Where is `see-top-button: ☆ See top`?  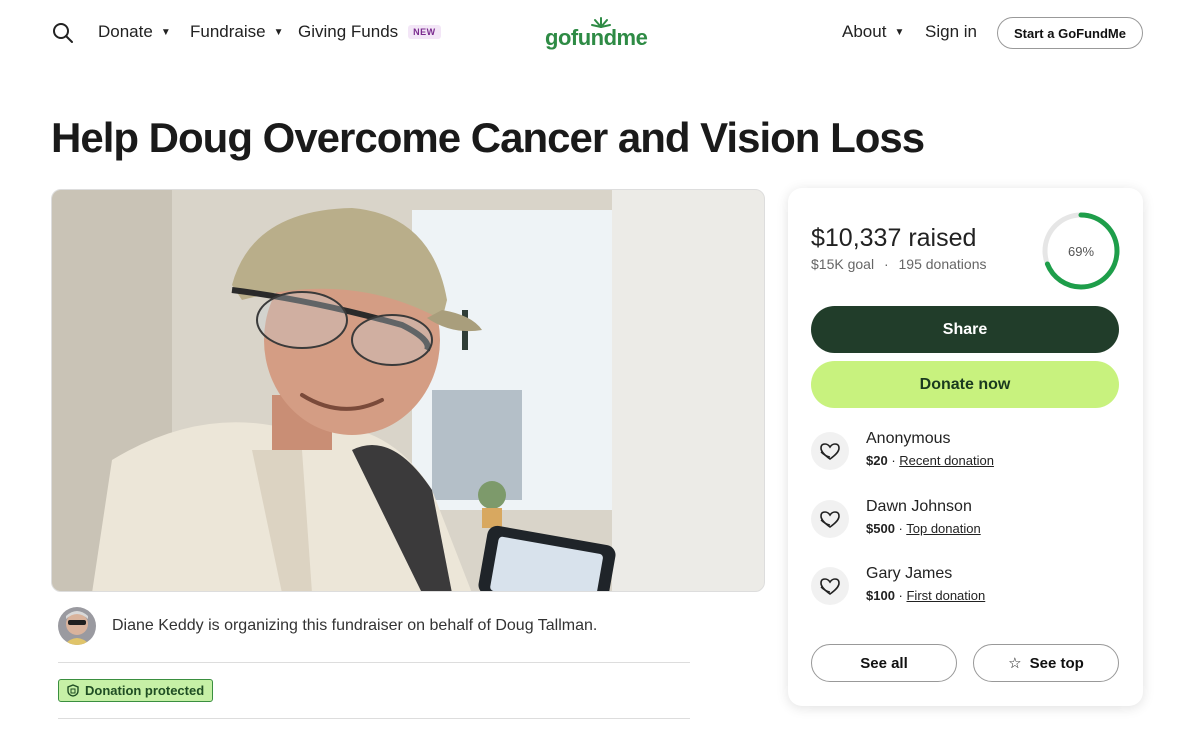 see-top-button: ☆ See top is located at coordinates (1046, 663).